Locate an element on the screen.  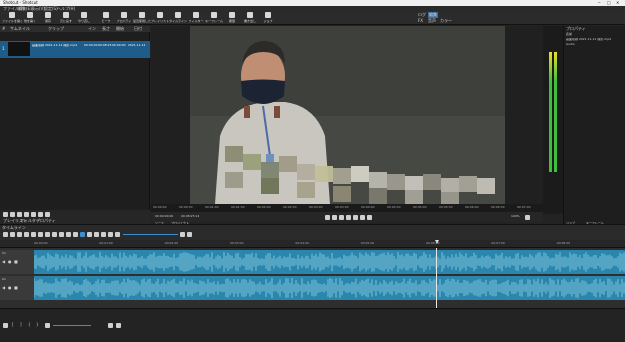
zoom-fit-icon is located at coordinates (189, 234).